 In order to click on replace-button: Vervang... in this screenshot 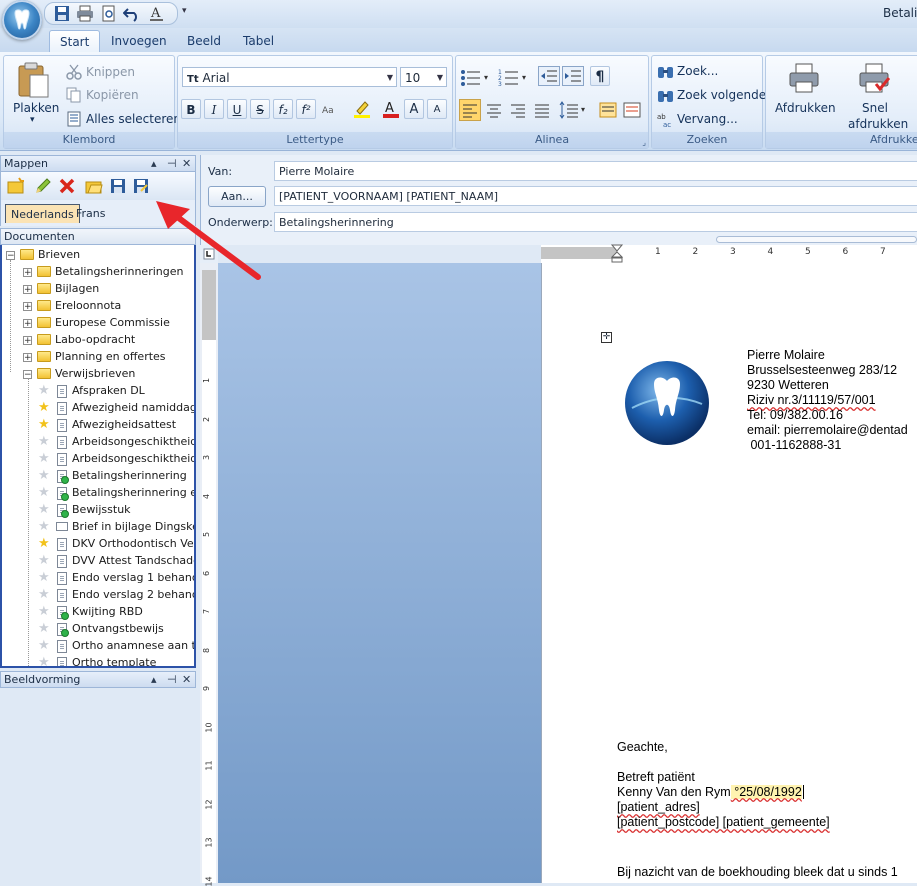, I will do `click(707, 119)`.